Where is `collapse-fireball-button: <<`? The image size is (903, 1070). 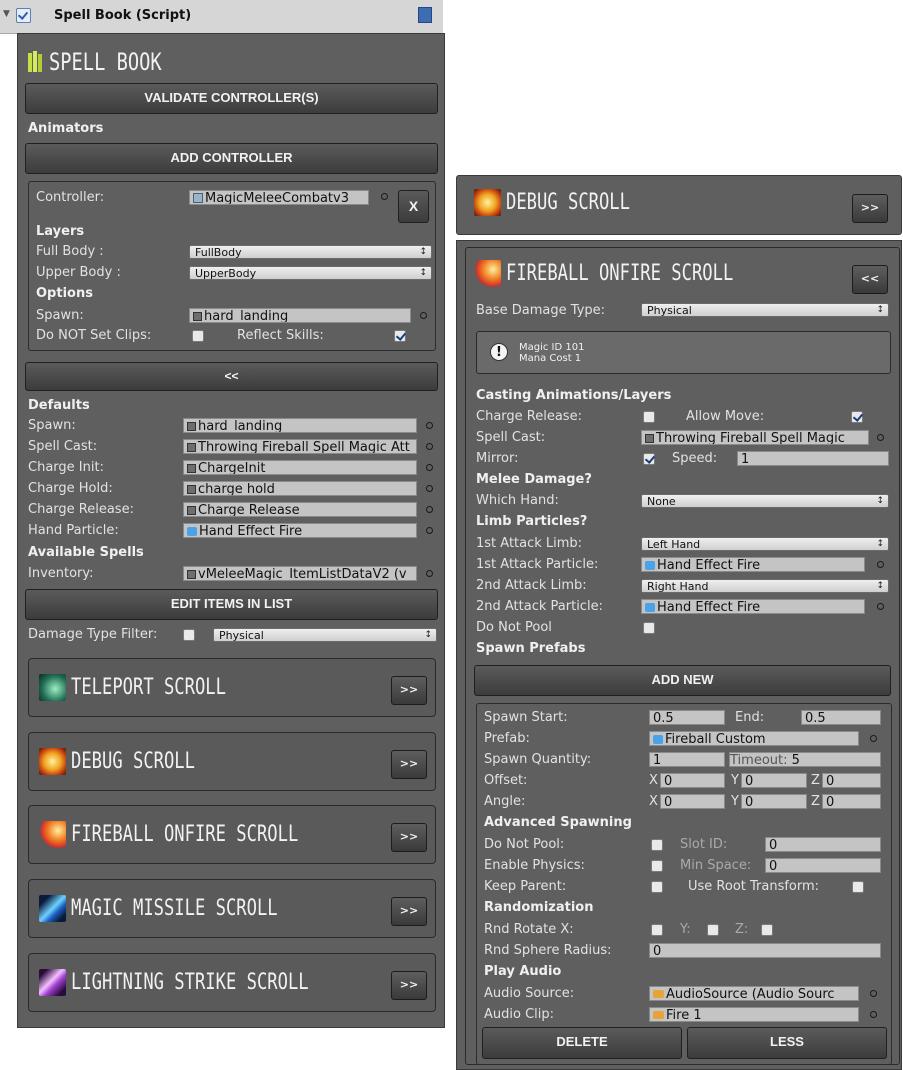
collapse-fireball-button: << is located at coordinates (870, 279).